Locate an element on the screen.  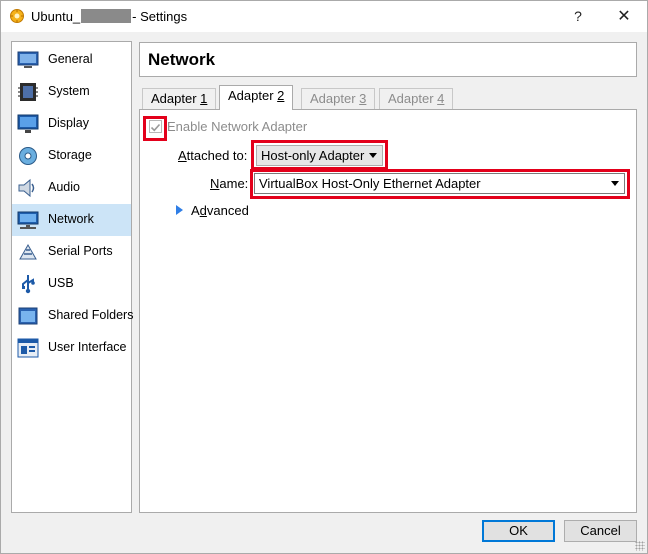
sidebar-item-label: Network is located at coordinates (71, 219).